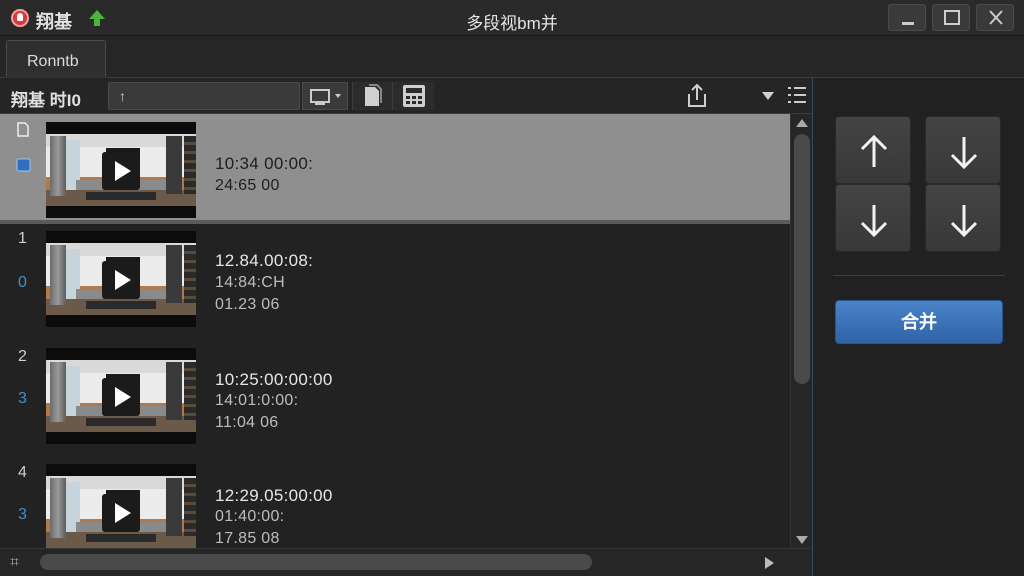 The width and height of the screenshot is (1024, 576). I want to click on move-up-button, so click(873, 150).